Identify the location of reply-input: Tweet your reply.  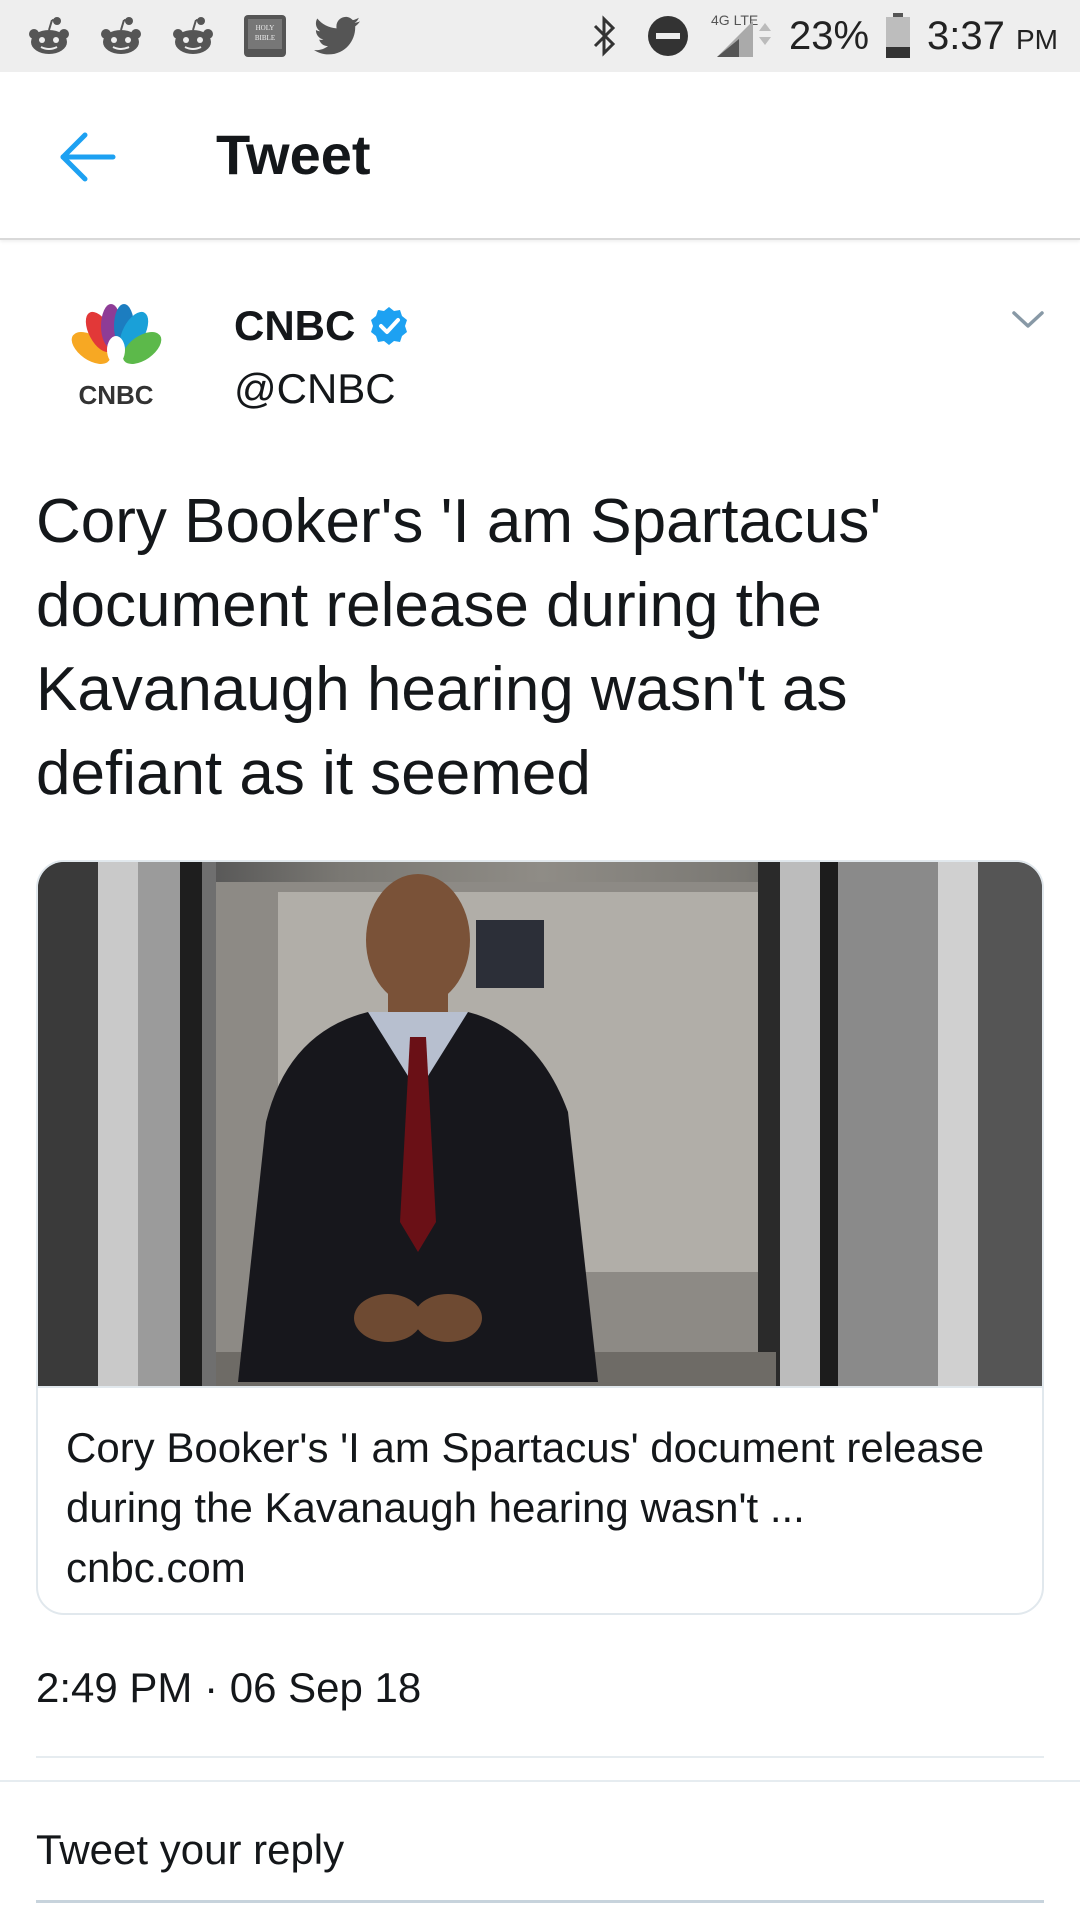
(540, 1850).